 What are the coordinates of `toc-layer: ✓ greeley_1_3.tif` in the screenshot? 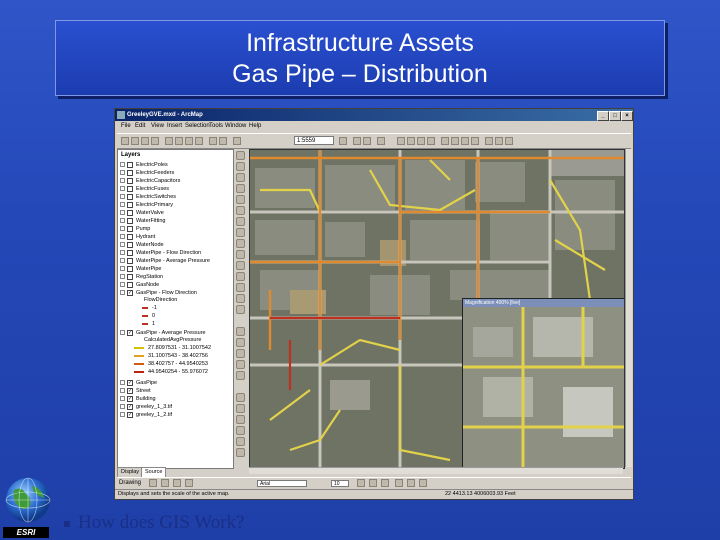 It's located at (146, 407).